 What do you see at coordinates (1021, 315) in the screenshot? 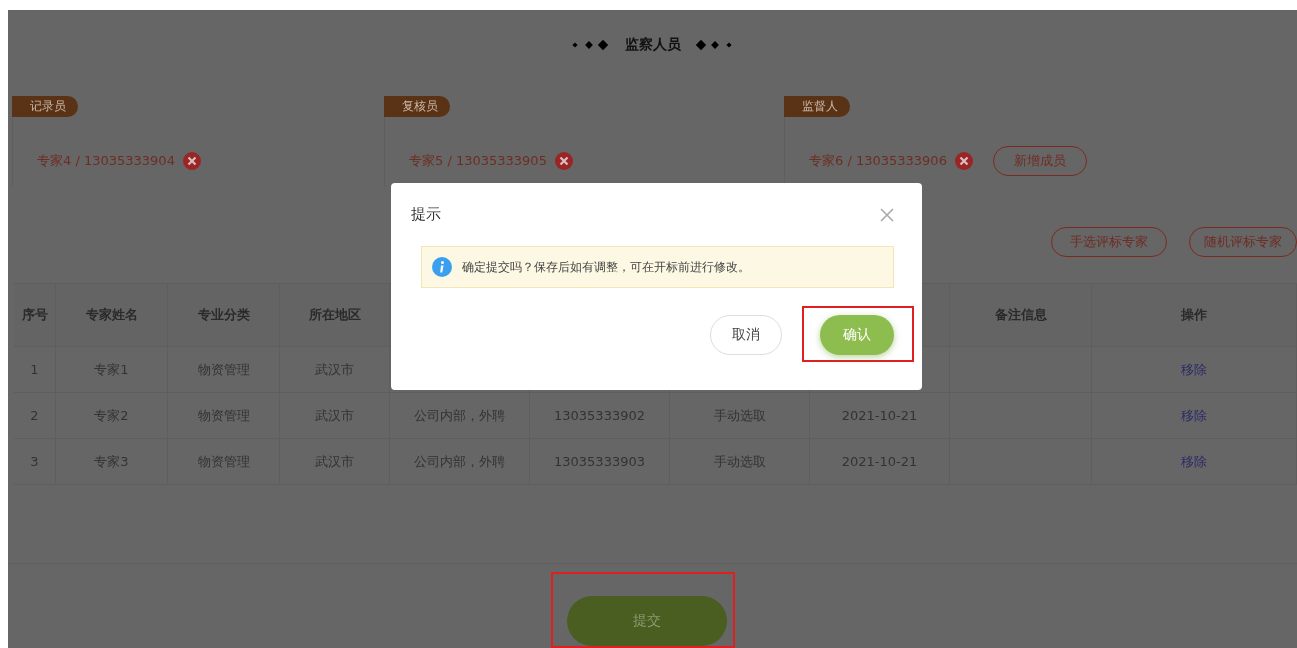
I see `column-header: 备注信息` at bounding box center [1021, 315].